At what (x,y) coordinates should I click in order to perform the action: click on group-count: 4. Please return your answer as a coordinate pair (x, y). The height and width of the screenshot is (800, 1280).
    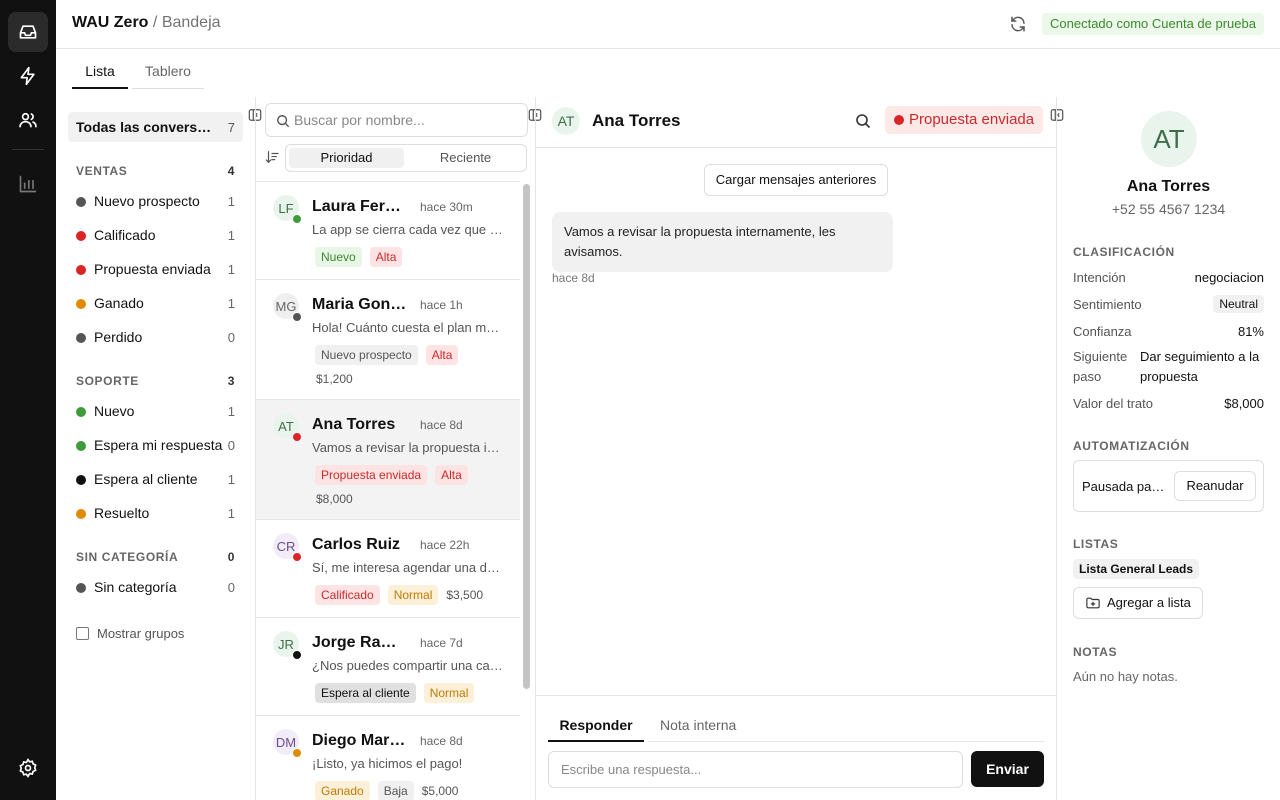
    Looking at the image, I should click on (231, 171).